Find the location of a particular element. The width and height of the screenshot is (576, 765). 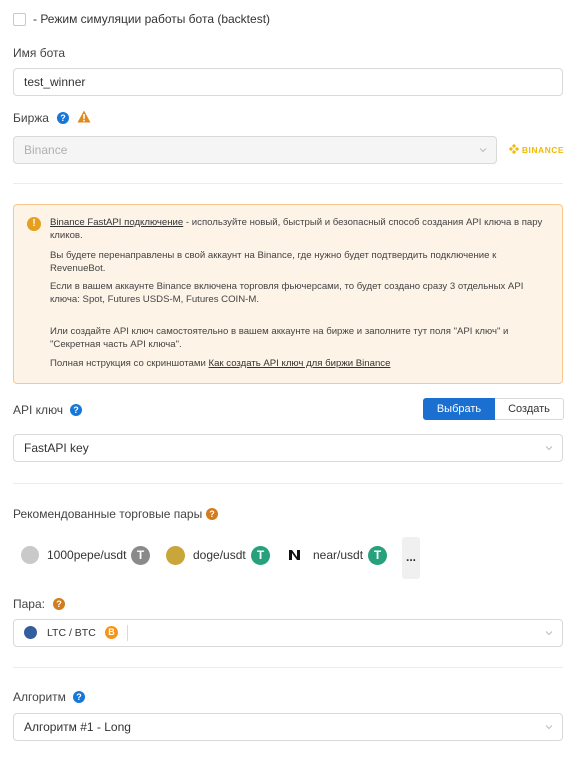

near-coin-icon is located at coordinates (294, 556).